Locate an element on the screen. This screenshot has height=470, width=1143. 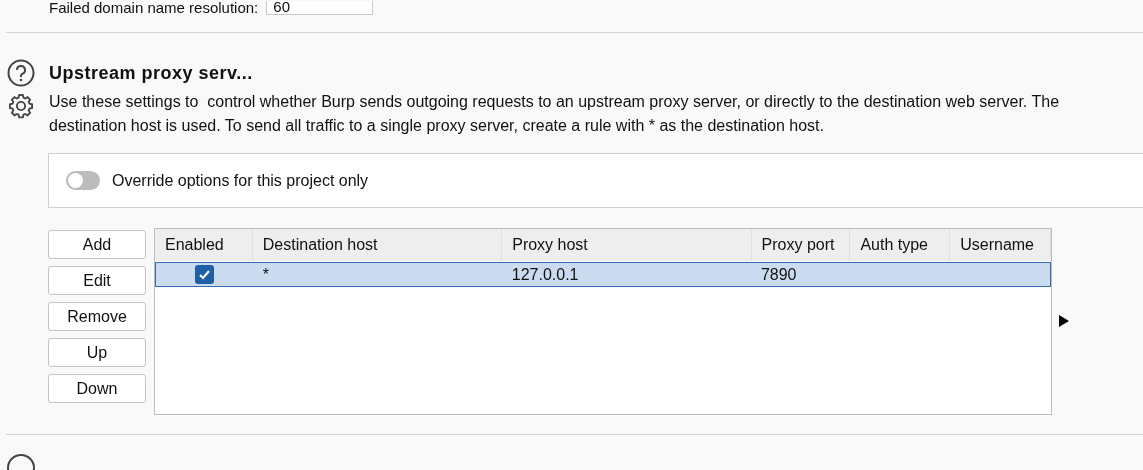
check-icon is located at coordinates (204, 274).